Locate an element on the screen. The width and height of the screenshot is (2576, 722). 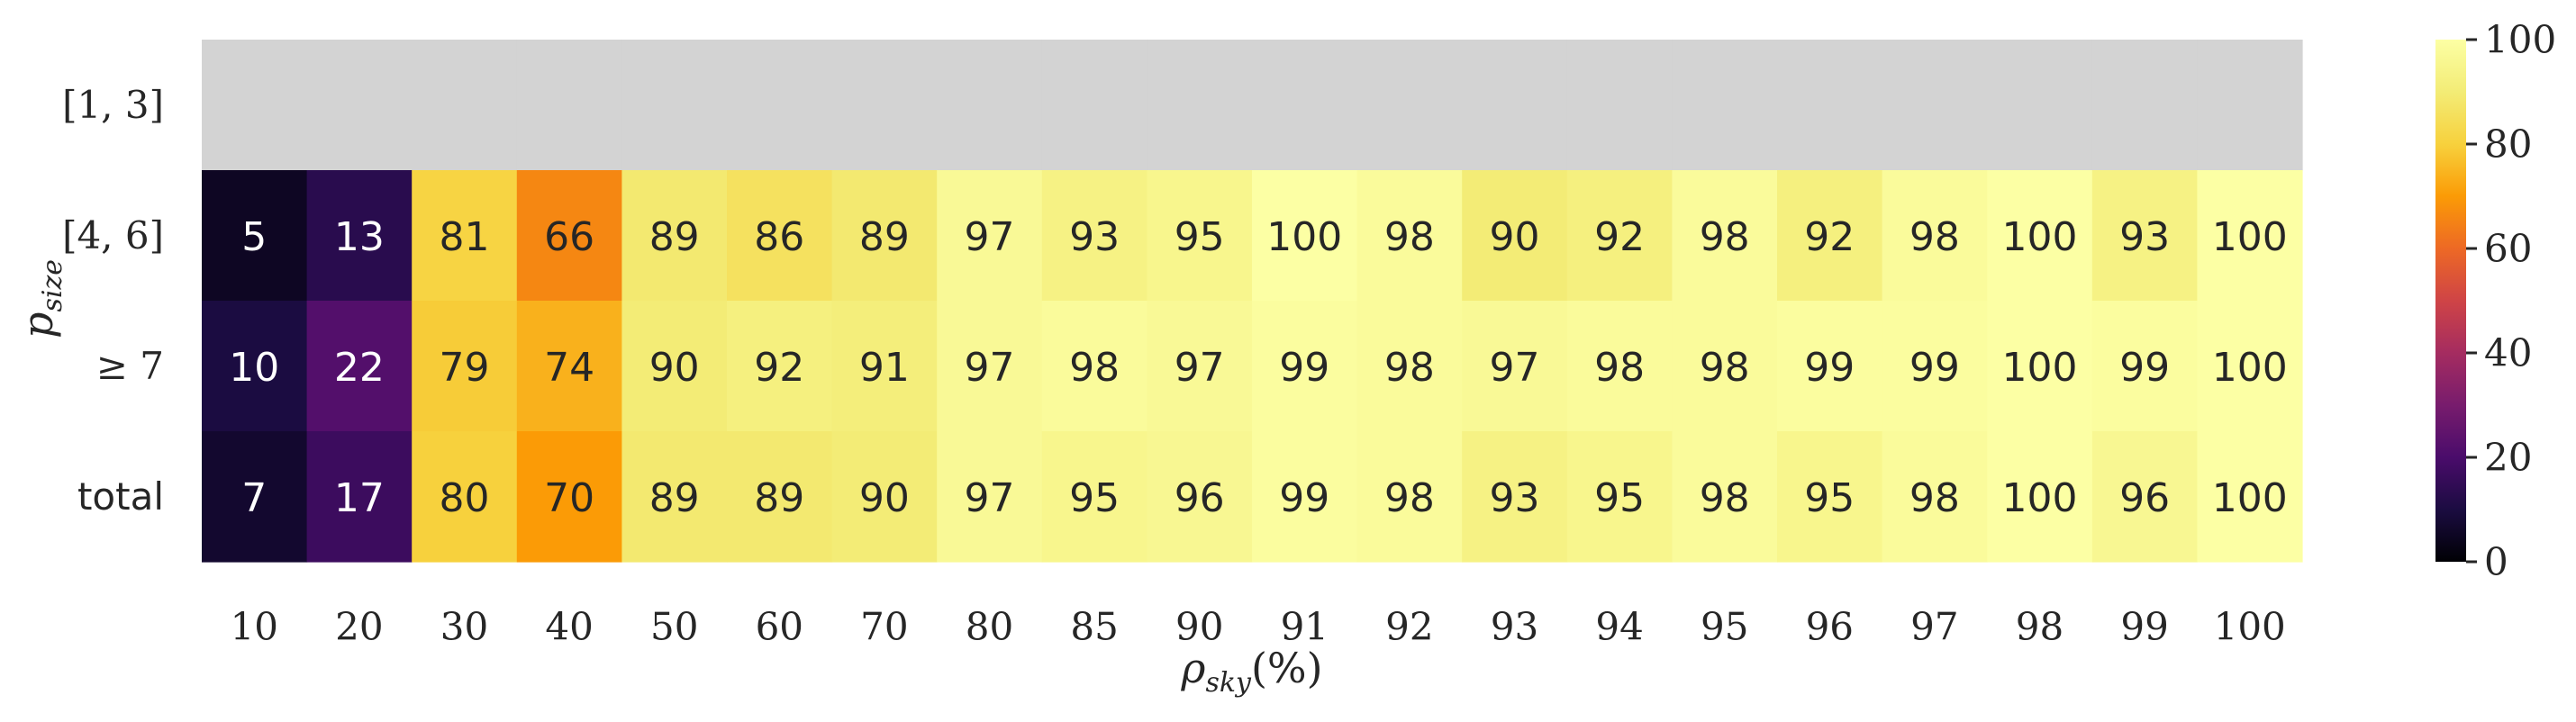
x-tick-label: 92 is located at coordinates (1409, 627).